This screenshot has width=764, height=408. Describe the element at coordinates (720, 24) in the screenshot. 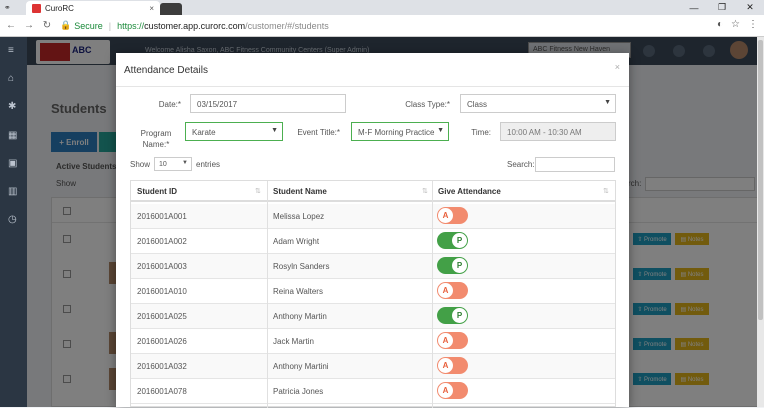

I see `extension-icon: ◐` at that location.